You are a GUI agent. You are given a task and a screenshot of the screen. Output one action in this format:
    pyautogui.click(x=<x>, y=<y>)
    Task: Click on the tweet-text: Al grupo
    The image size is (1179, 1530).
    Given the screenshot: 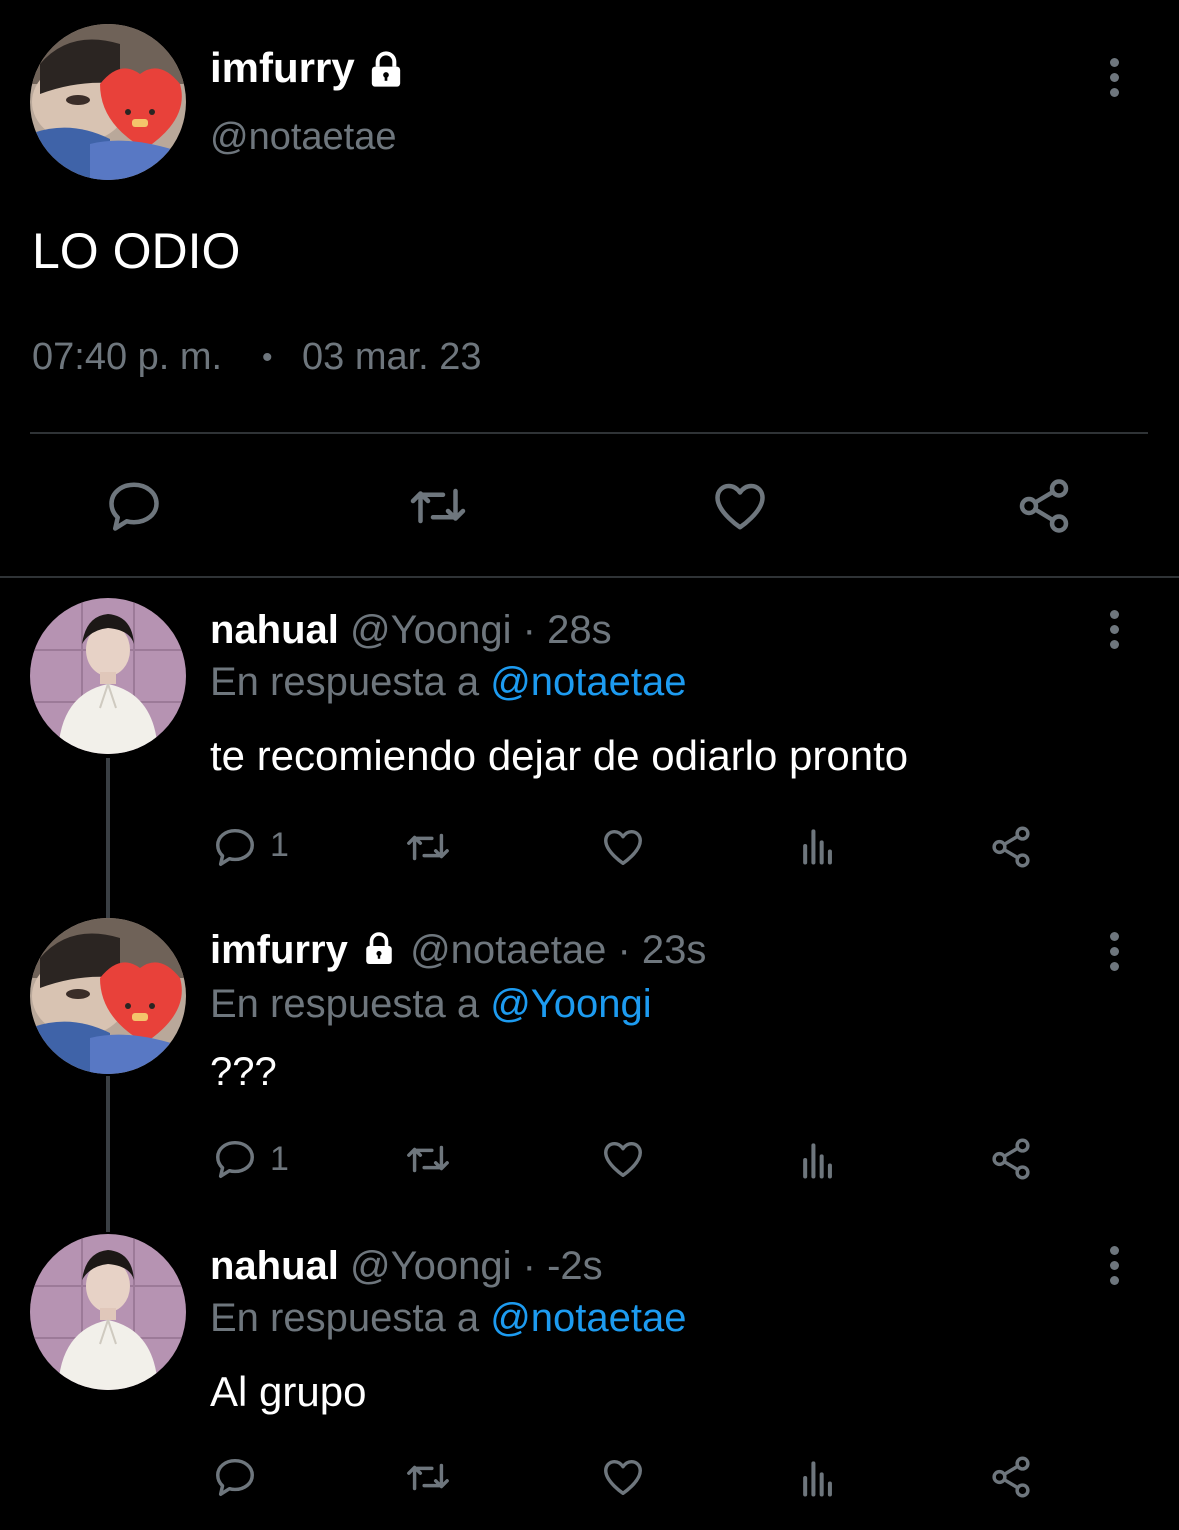 What is the action you would take?
    pyautogui.click(x=288, y=1391)
    